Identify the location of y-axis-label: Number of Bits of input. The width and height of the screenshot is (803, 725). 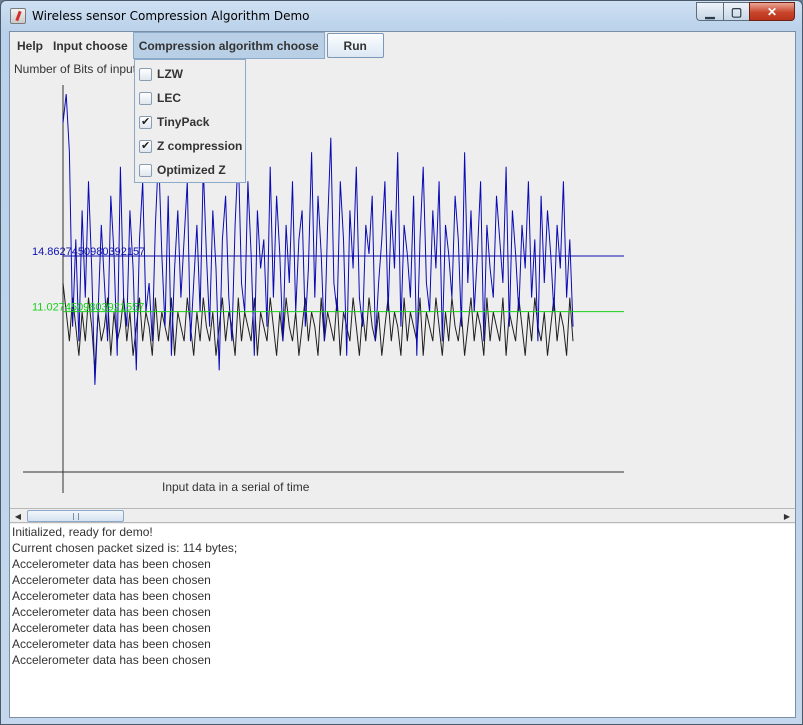
(75, 69).